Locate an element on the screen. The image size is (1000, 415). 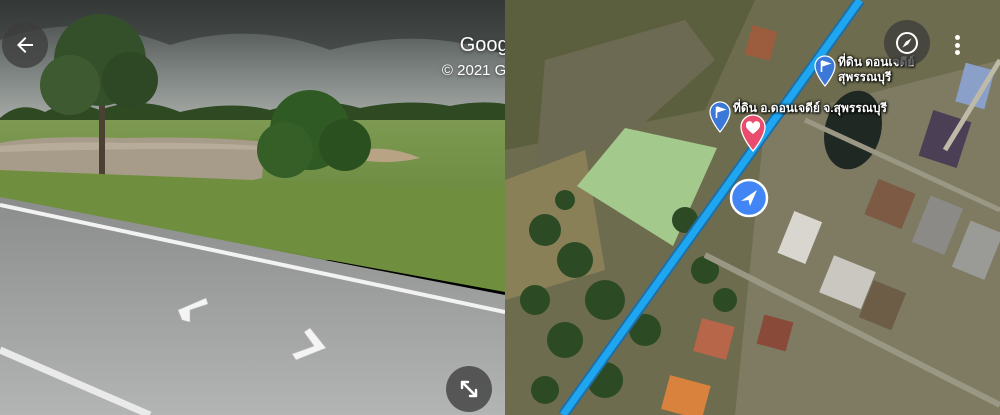
street-view-title: Google is located at coordinates (482, 45).